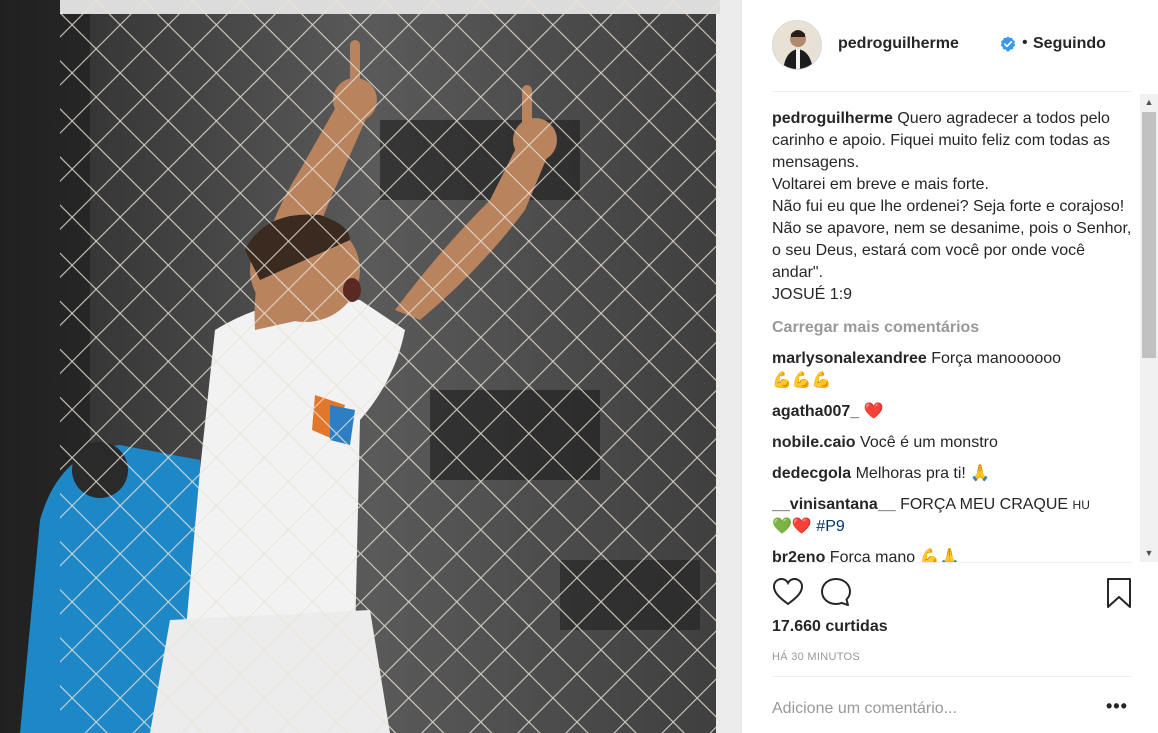 This screenshot has height=733, width=1158. I want to click on add-comment-input, so click(932, 709).